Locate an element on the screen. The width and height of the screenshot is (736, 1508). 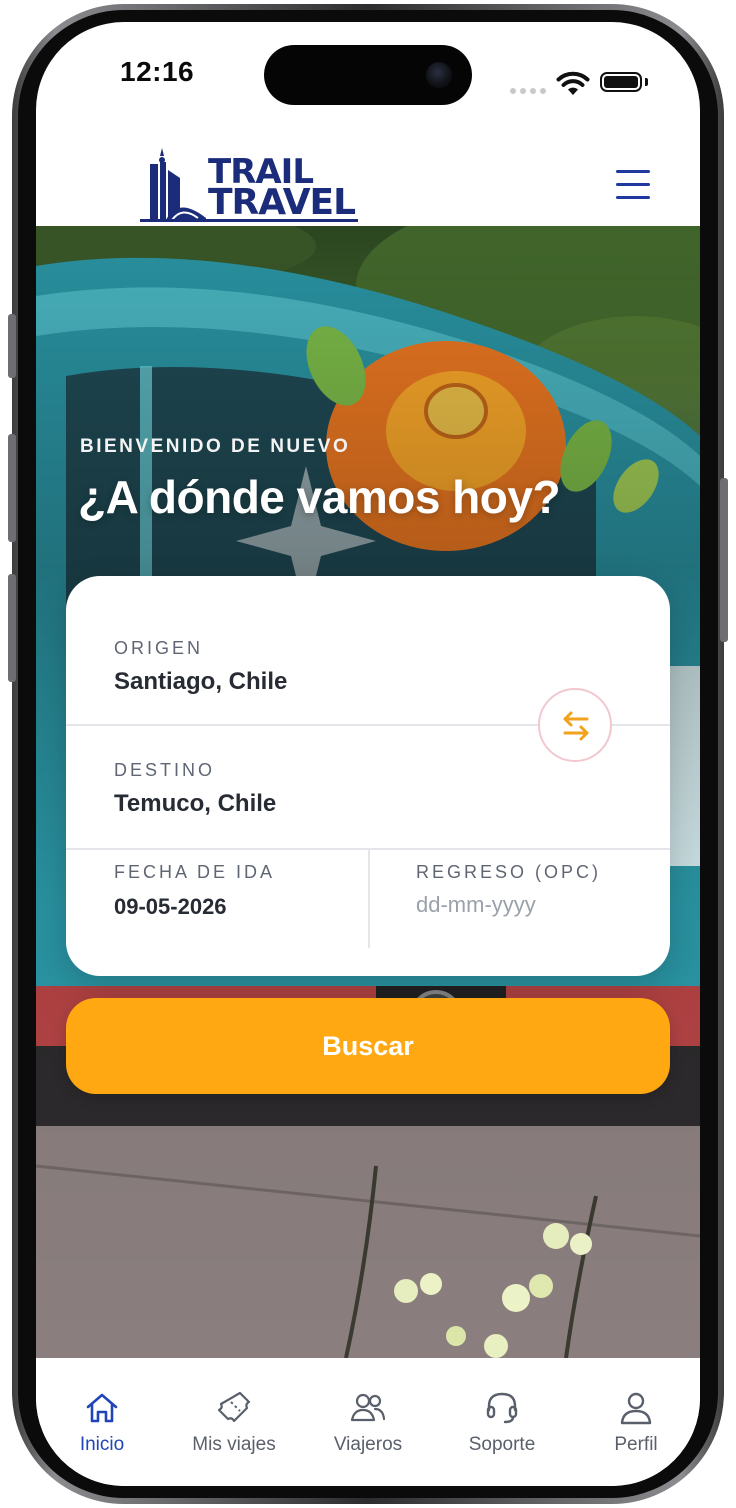
mute-switch is located at coordinates (12, 346).